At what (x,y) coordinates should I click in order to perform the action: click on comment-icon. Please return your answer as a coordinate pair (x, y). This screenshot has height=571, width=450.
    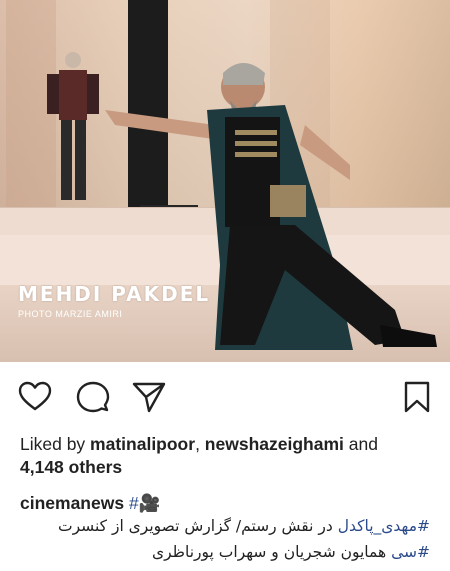
    Looking at the image, I should click on (93, 397).